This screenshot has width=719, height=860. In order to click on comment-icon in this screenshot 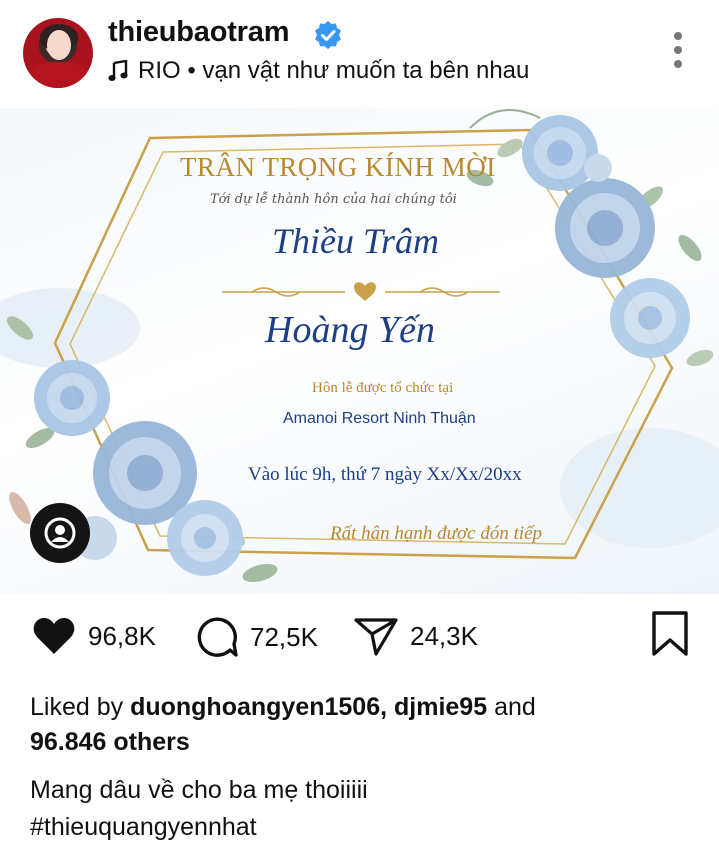, I will do `click(217, 637)`.